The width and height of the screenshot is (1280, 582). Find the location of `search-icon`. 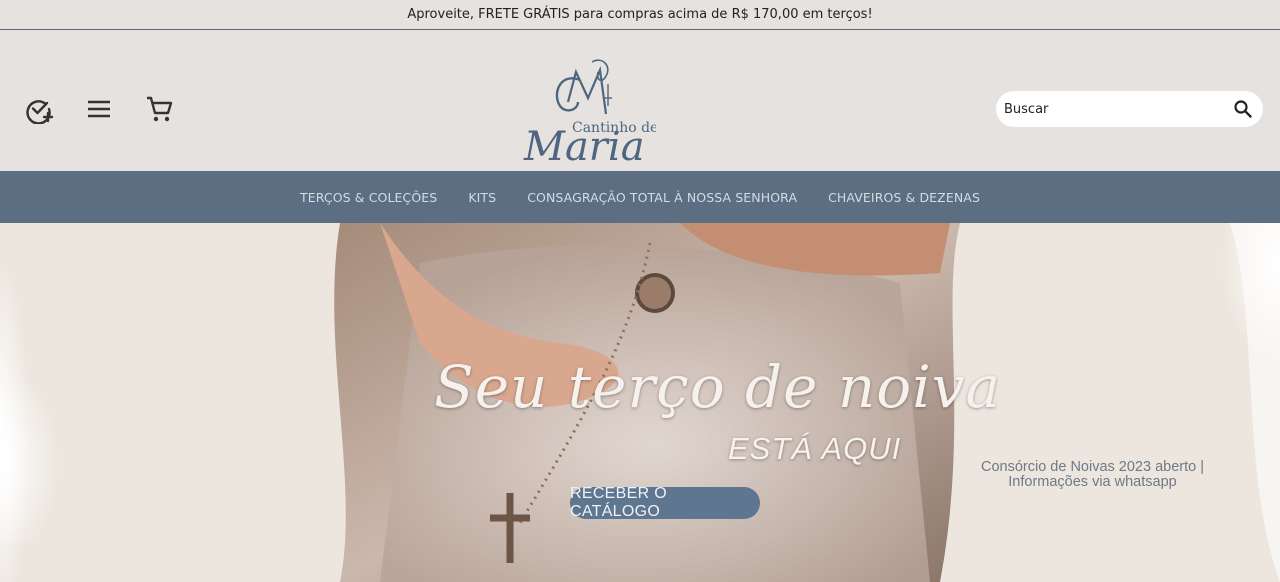

search-icon is located at coordinates (1243, 109).